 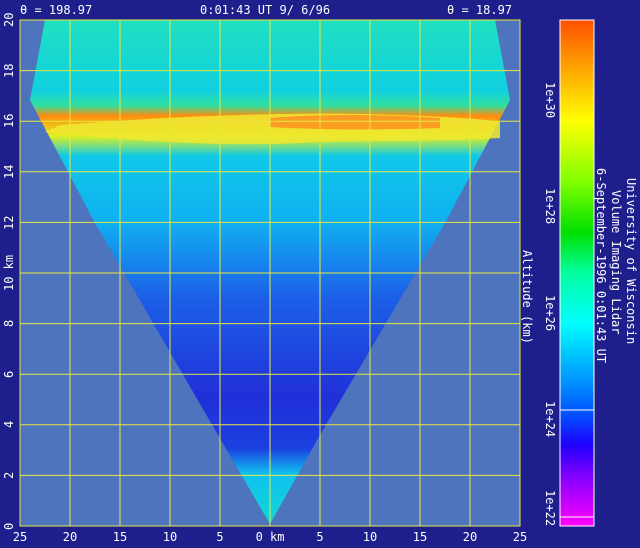 I want to click on theta-right-label: θ = 18.97, so click(x=480, y=10).